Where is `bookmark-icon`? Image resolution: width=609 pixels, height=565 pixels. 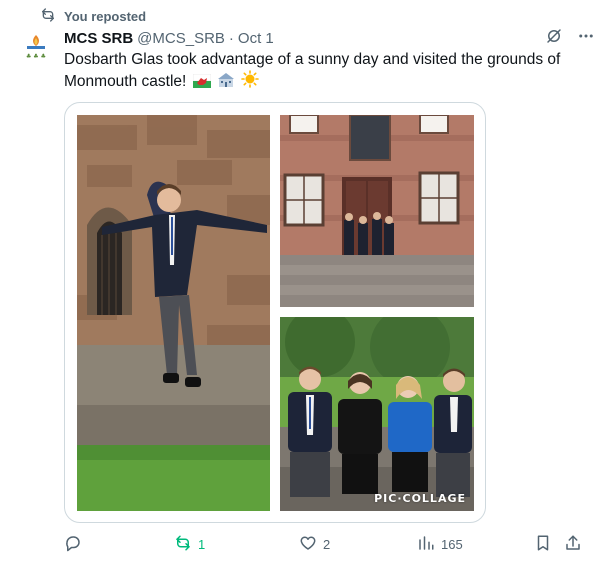
bookmark-icon is located at coordinates (543, 544).